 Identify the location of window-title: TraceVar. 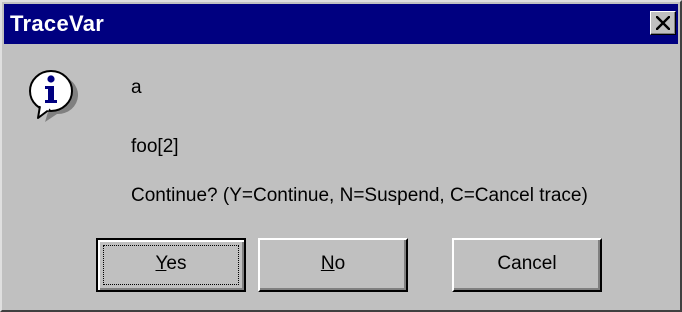
(57, 23).